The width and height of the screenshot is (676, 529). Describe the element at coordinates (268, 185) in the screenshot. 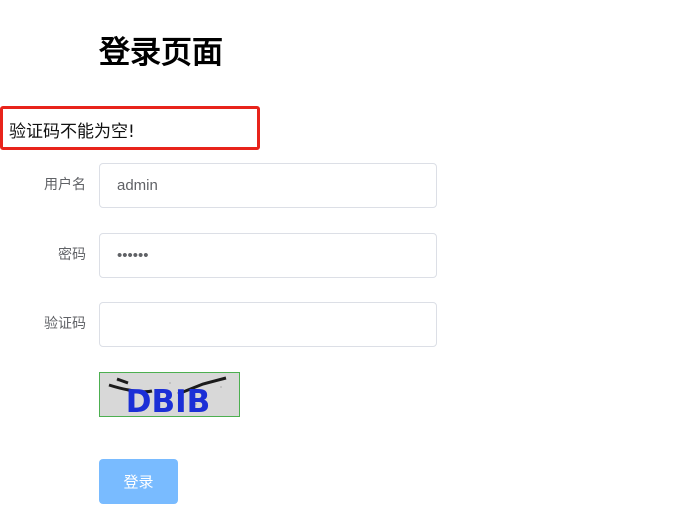

I see `username-input` at that location.